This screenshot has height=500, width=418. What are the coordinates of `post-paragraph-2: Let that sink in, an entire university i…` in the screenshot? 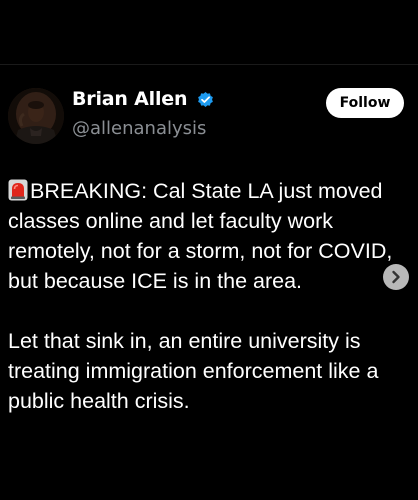 It's located at (193, 371).